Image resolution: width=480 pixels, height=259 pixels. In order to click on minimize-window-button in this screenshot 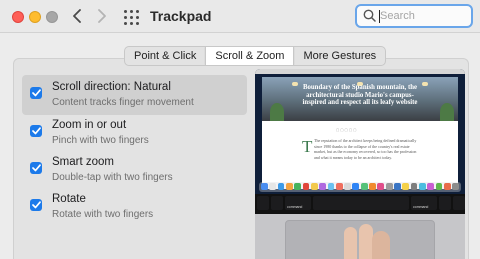, I will do `click(35, 17)`.